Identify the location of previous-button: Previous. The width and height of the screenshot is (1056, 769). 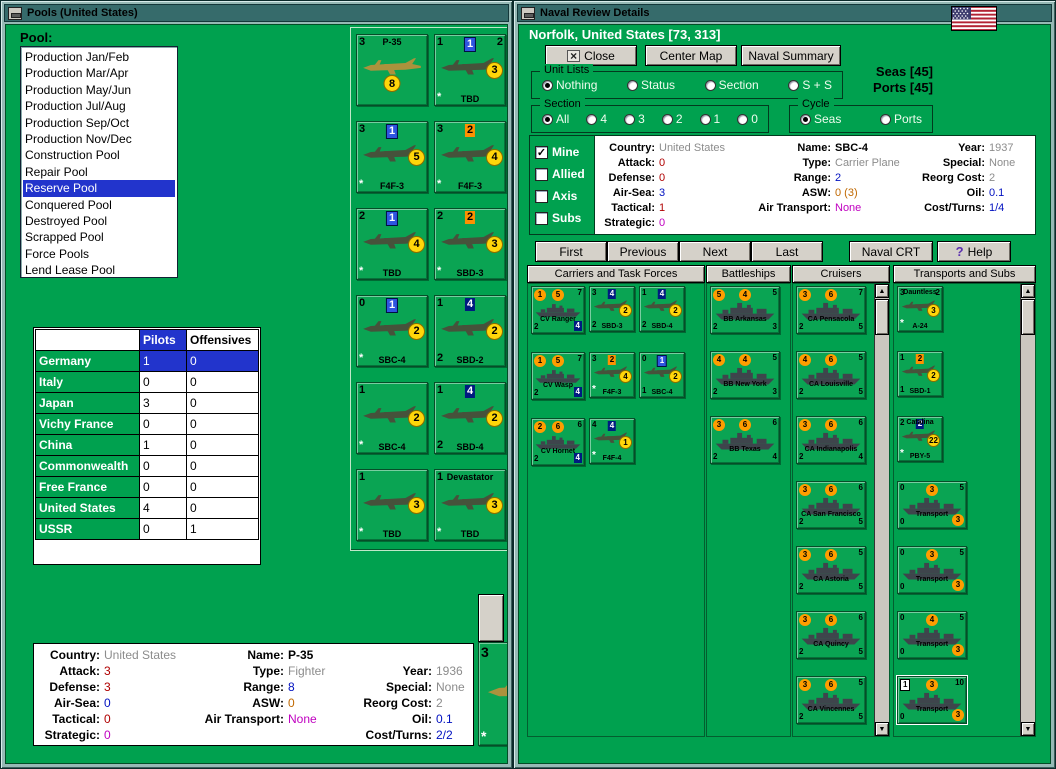
(643, 251).